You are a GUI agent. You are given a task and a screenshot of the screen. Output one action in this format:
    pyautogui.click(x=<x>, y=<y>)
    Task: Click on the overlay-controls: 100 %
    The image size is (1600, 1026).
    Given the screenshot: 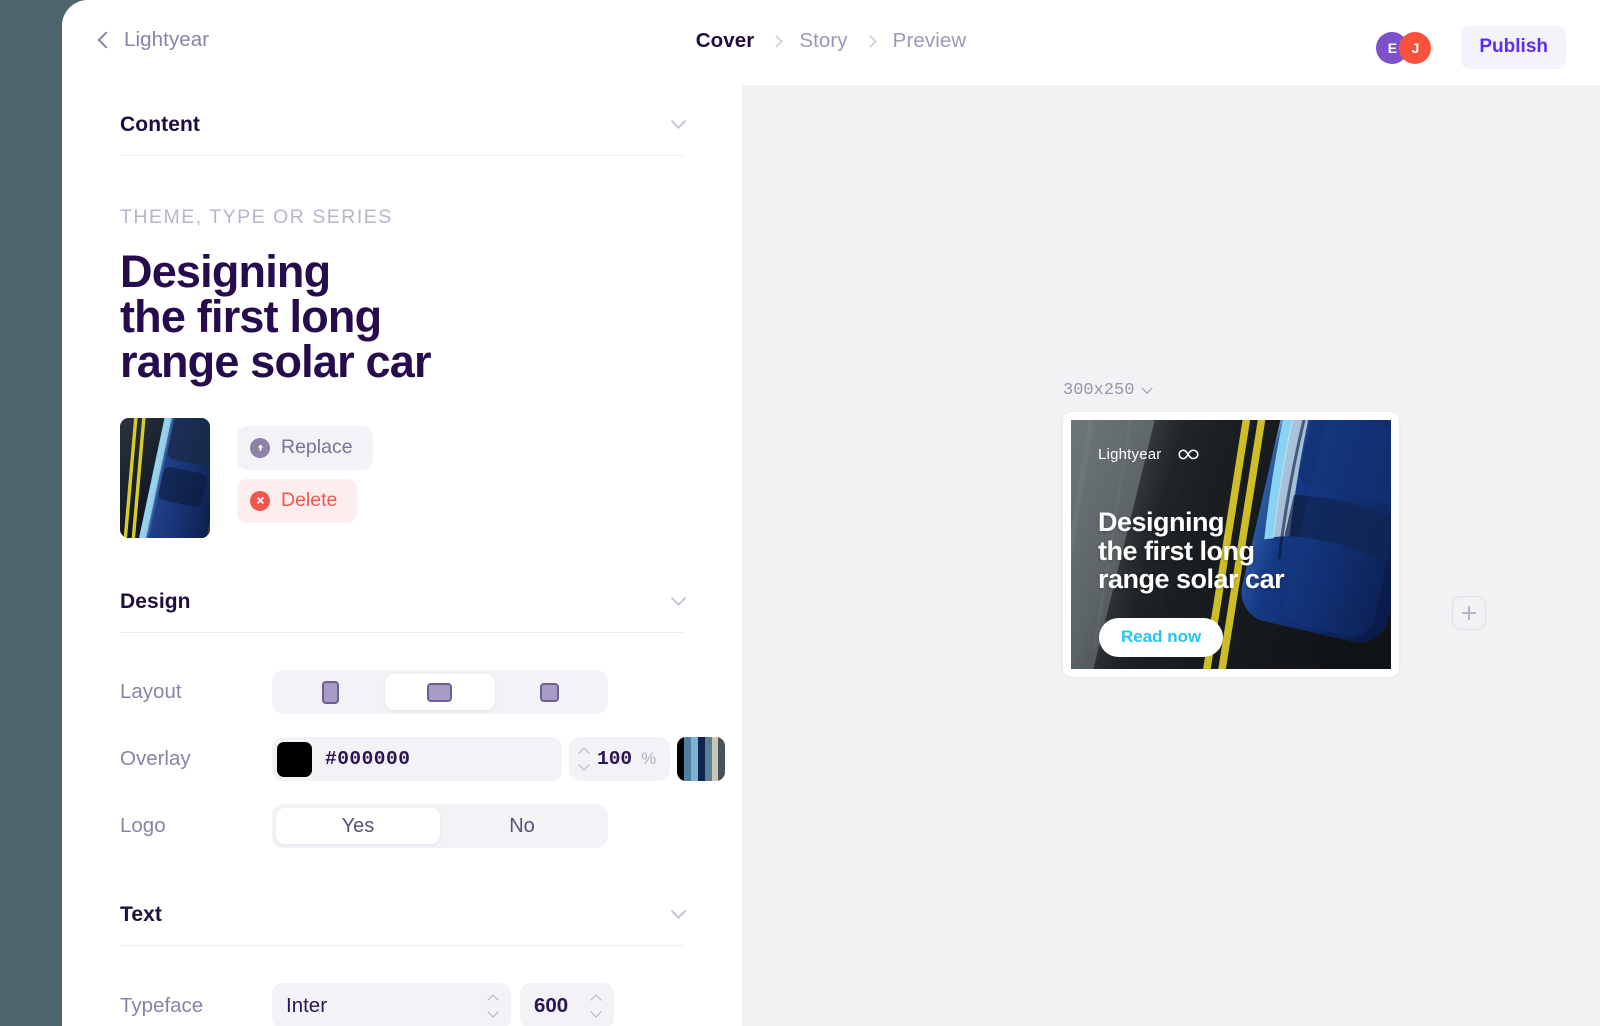 What is the action you would take?
    pyautogui.click(x=499, y=759)
    